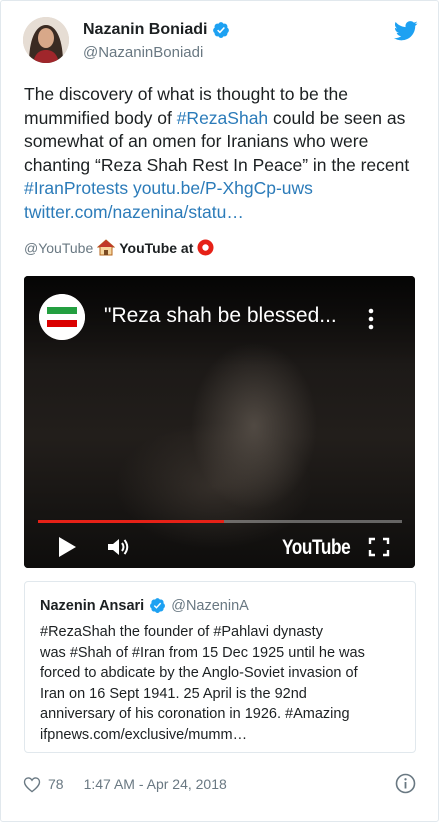  Describe the element at coordinates (119, 547) in the screenshot. I see `volume-icon` at that location.